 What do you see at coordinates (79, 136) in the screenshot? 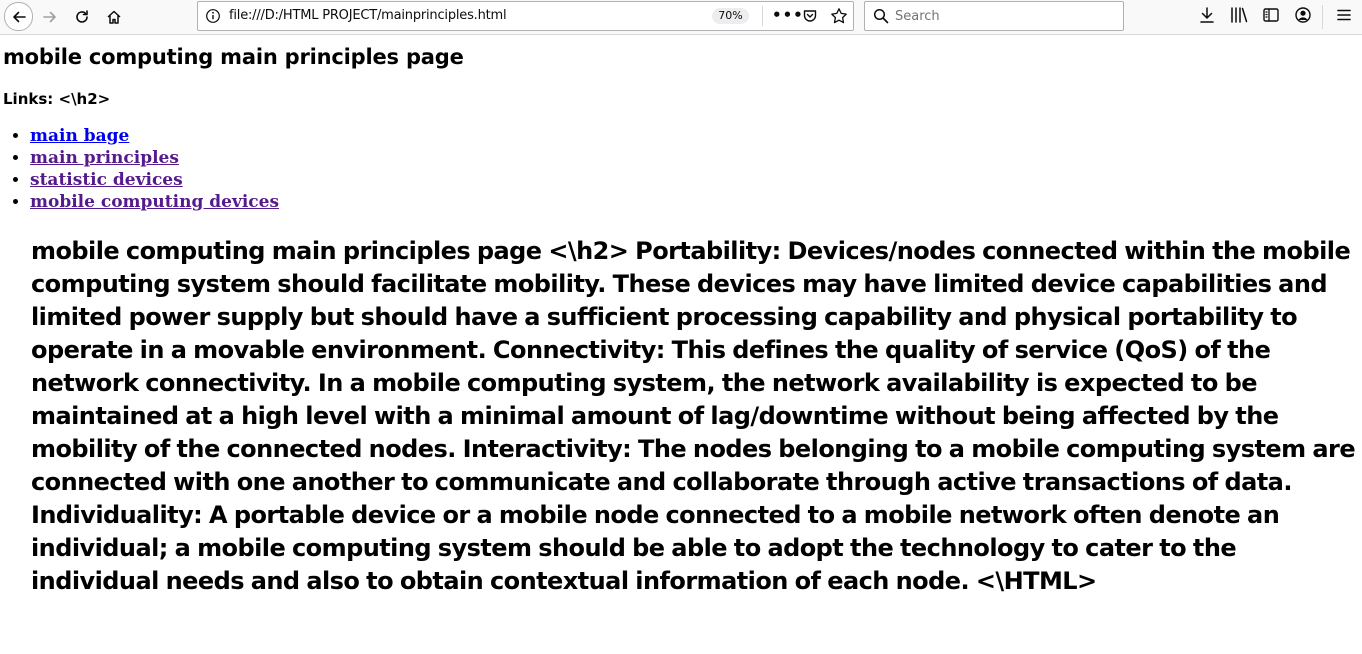
I see `link-main-bage: main bage` at bounding box center [79, 136].